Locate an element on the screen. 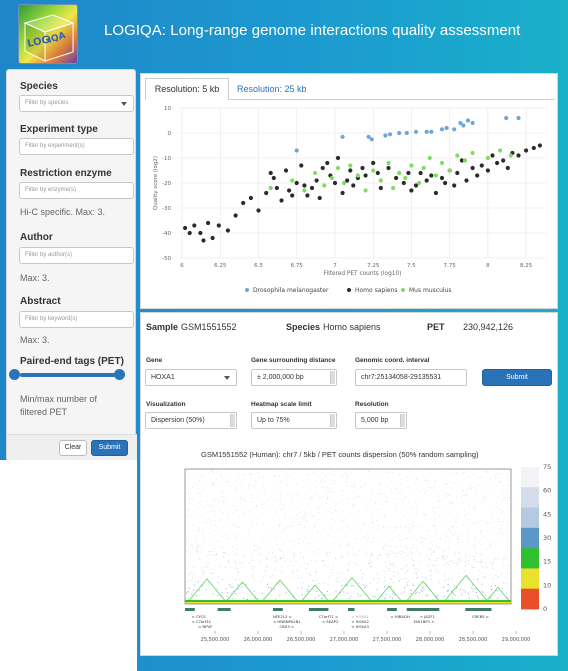 The image size is (568, 671). species-select: Filter by species is located at coordinates (76, 103).